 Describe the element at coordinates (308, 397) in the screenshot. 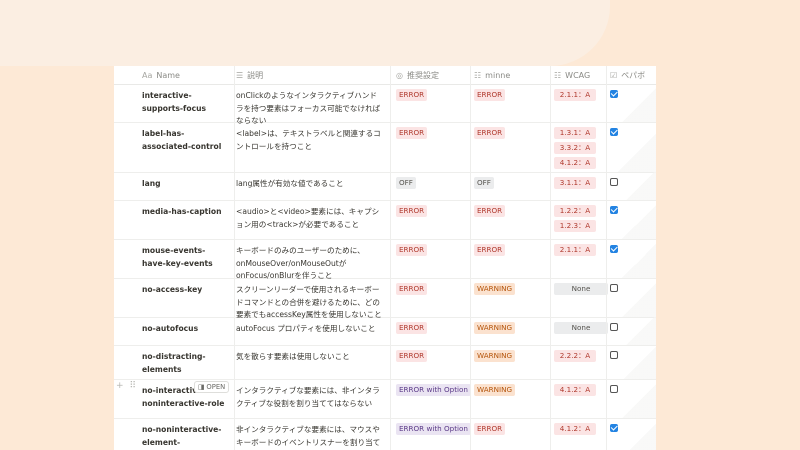

I see `rule-description: インタラクティブな要素には、非インタラクティブな役割を割り当ててはならない` at that location.